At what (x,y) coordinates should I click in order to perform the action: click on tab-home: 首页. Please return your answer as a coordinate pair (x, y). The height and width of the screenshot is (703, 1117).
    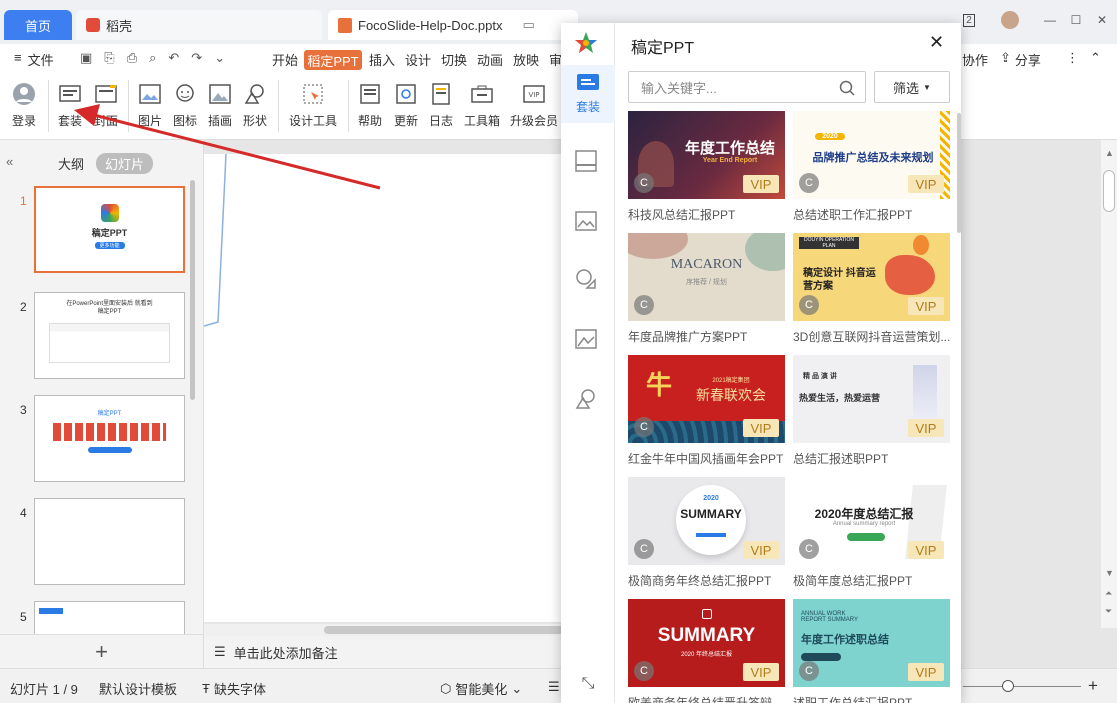
    Looking at the image, I should click on (38, 25).